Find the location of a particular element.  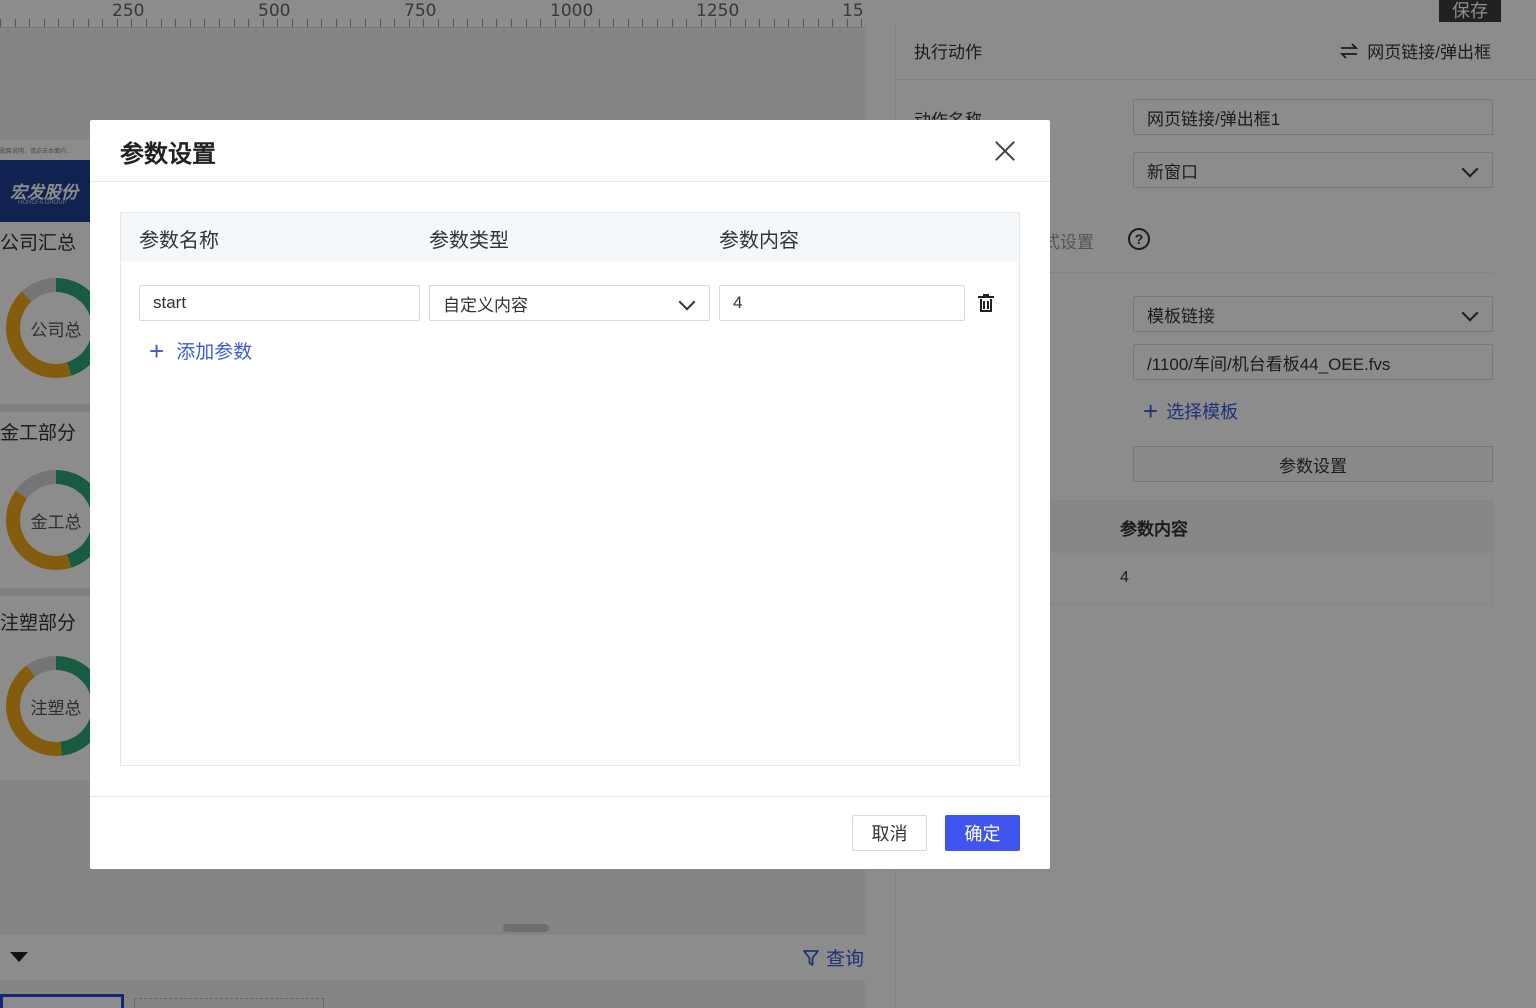

add-param-label: 添加参数 is located at coordinates (214, 352).